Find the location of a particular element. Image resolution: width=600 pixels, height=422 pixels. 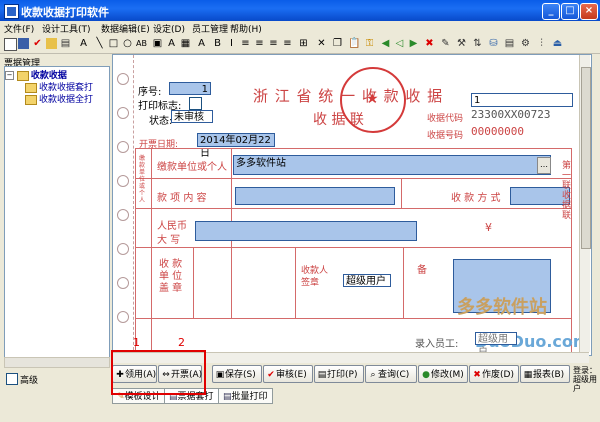

justify-icon: ≡ is located at coordinates (287, 43).